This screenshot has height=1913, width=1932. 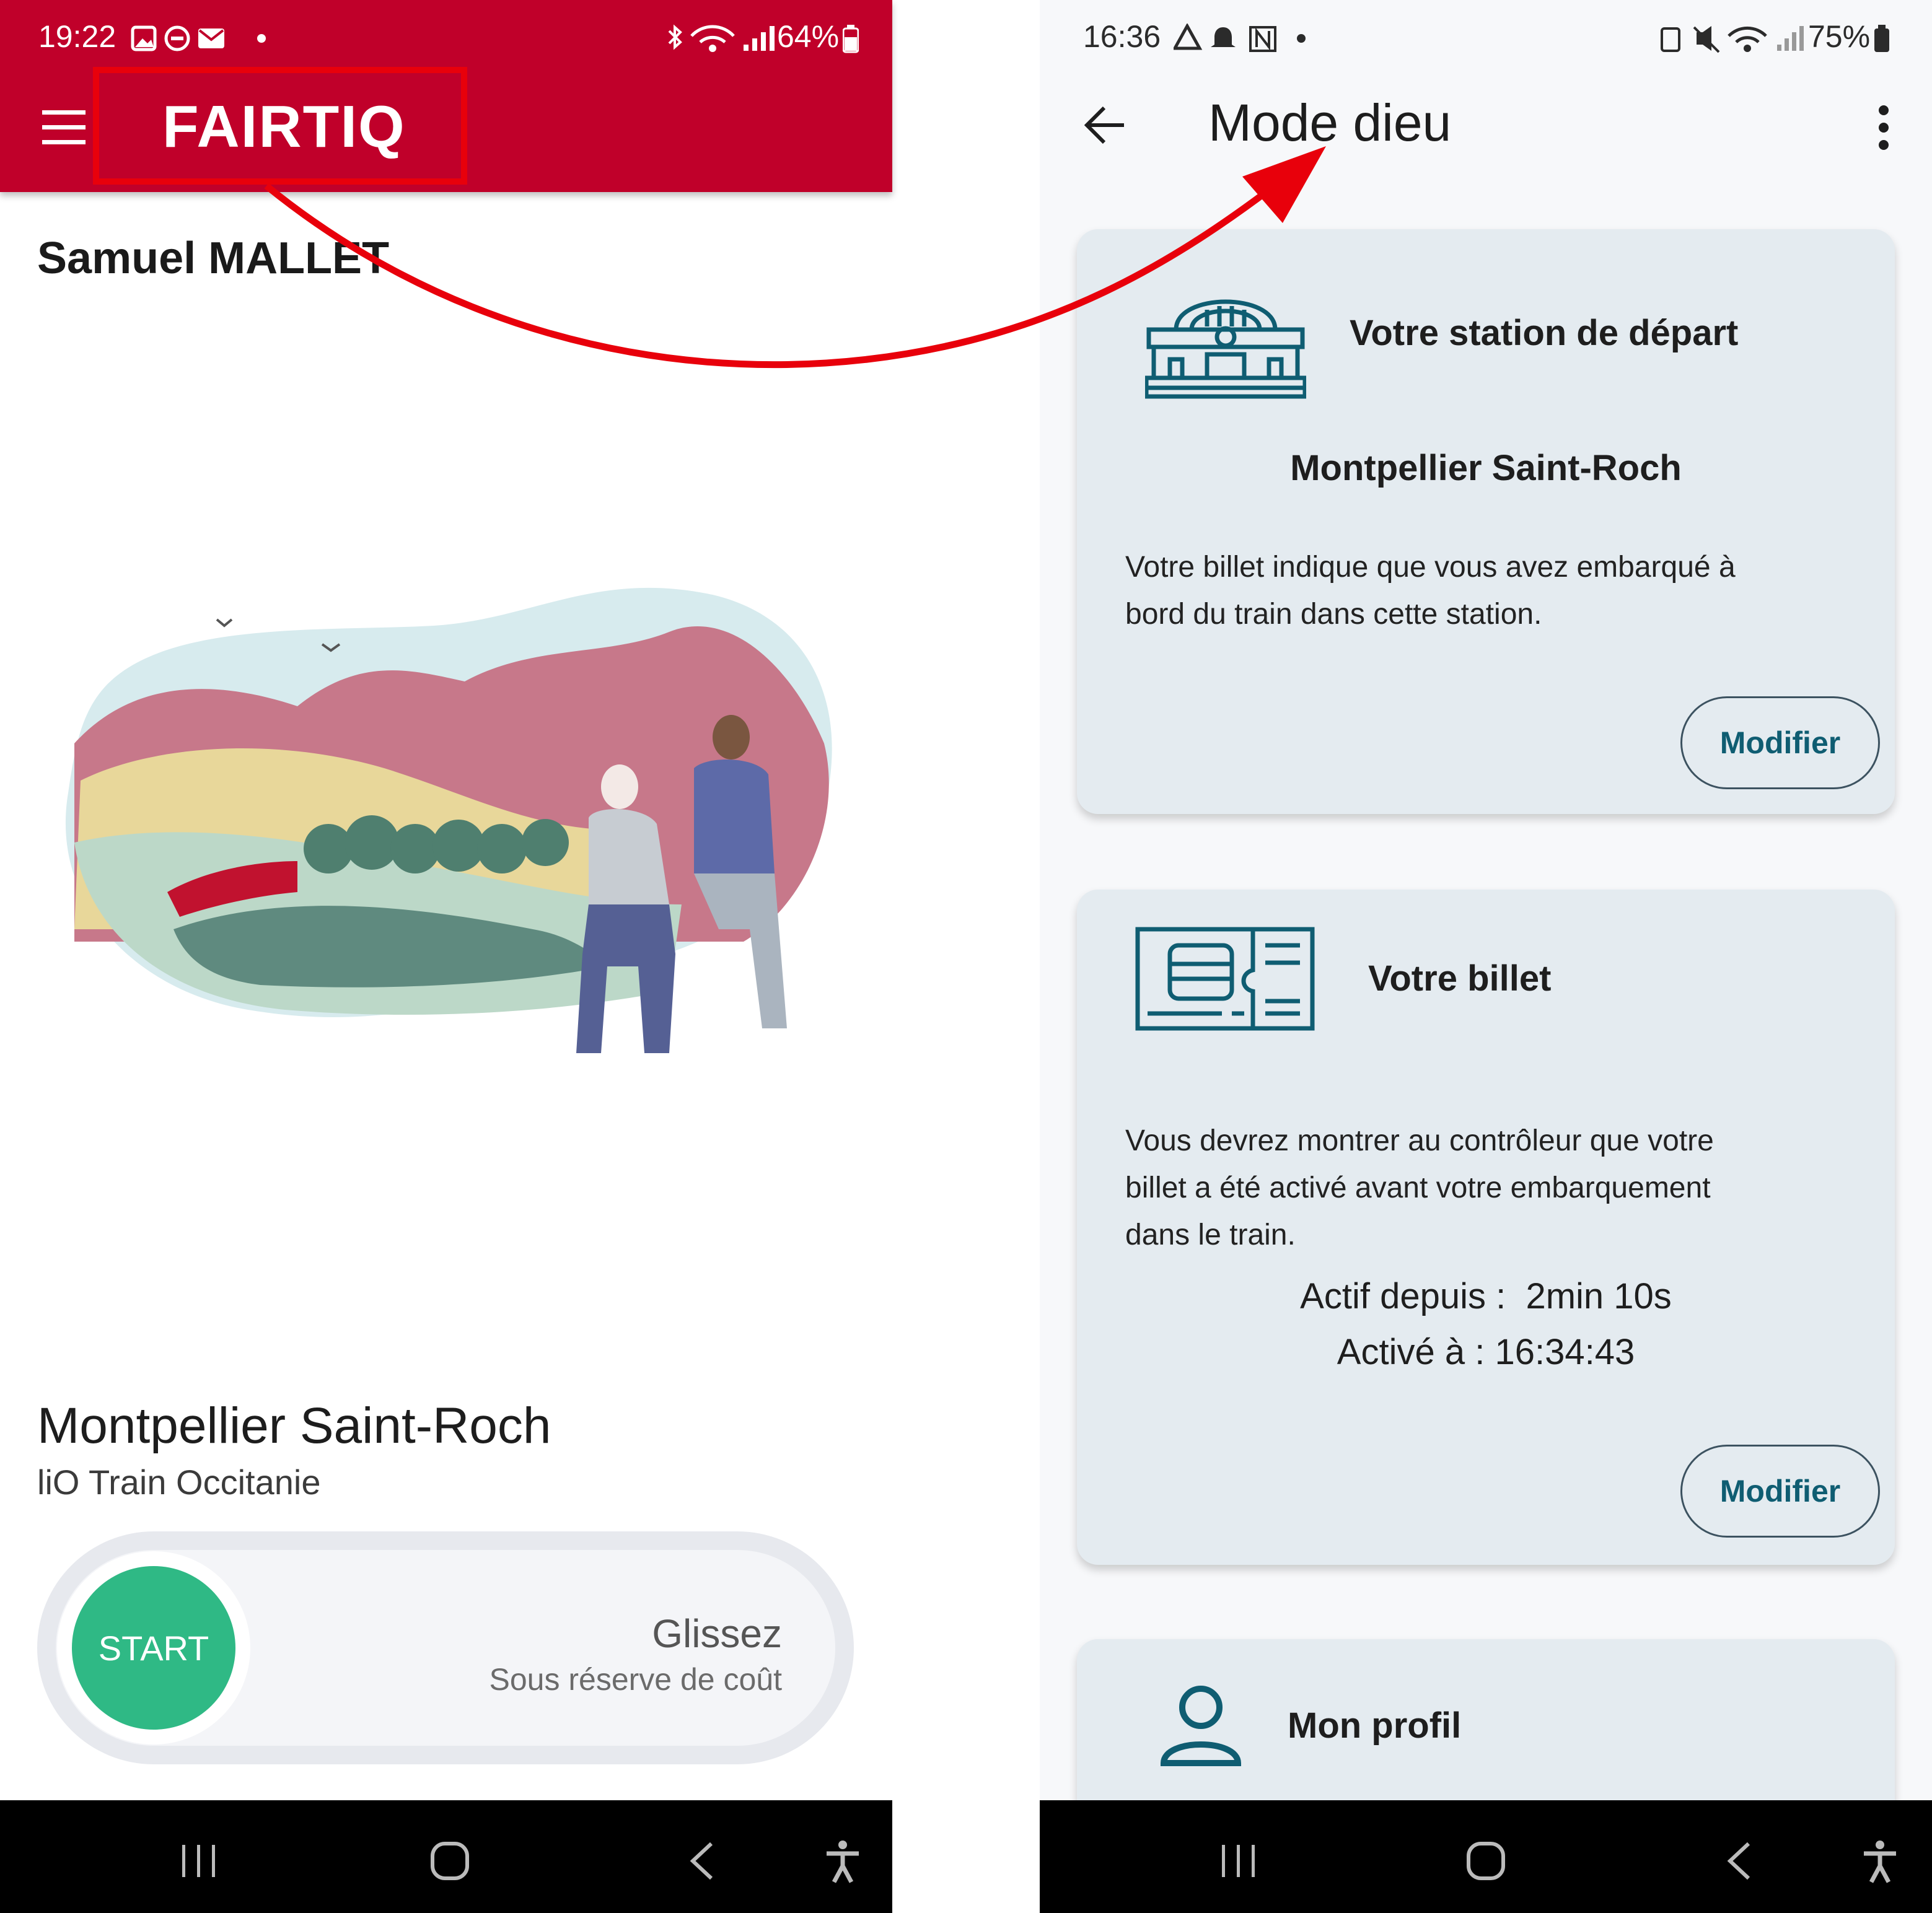 I want to click on slide-hint: Glissez, so click(x=717, y=1633).